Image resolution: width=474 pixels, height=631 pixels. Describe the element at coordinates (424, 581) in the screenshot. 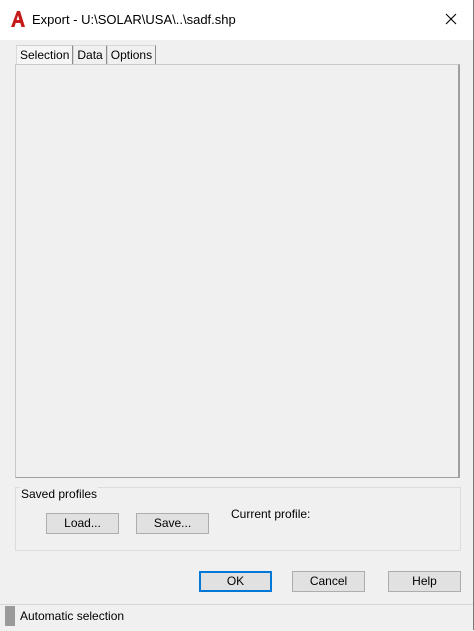

I see `help-button: Help` at that location.